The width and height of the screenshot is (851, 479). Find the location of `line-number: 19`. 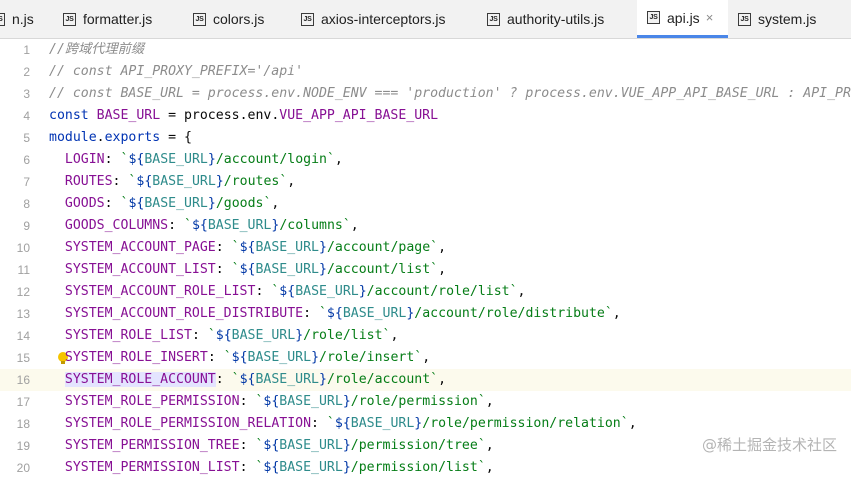

line-number: 19 is located at coordinates (15, 446).